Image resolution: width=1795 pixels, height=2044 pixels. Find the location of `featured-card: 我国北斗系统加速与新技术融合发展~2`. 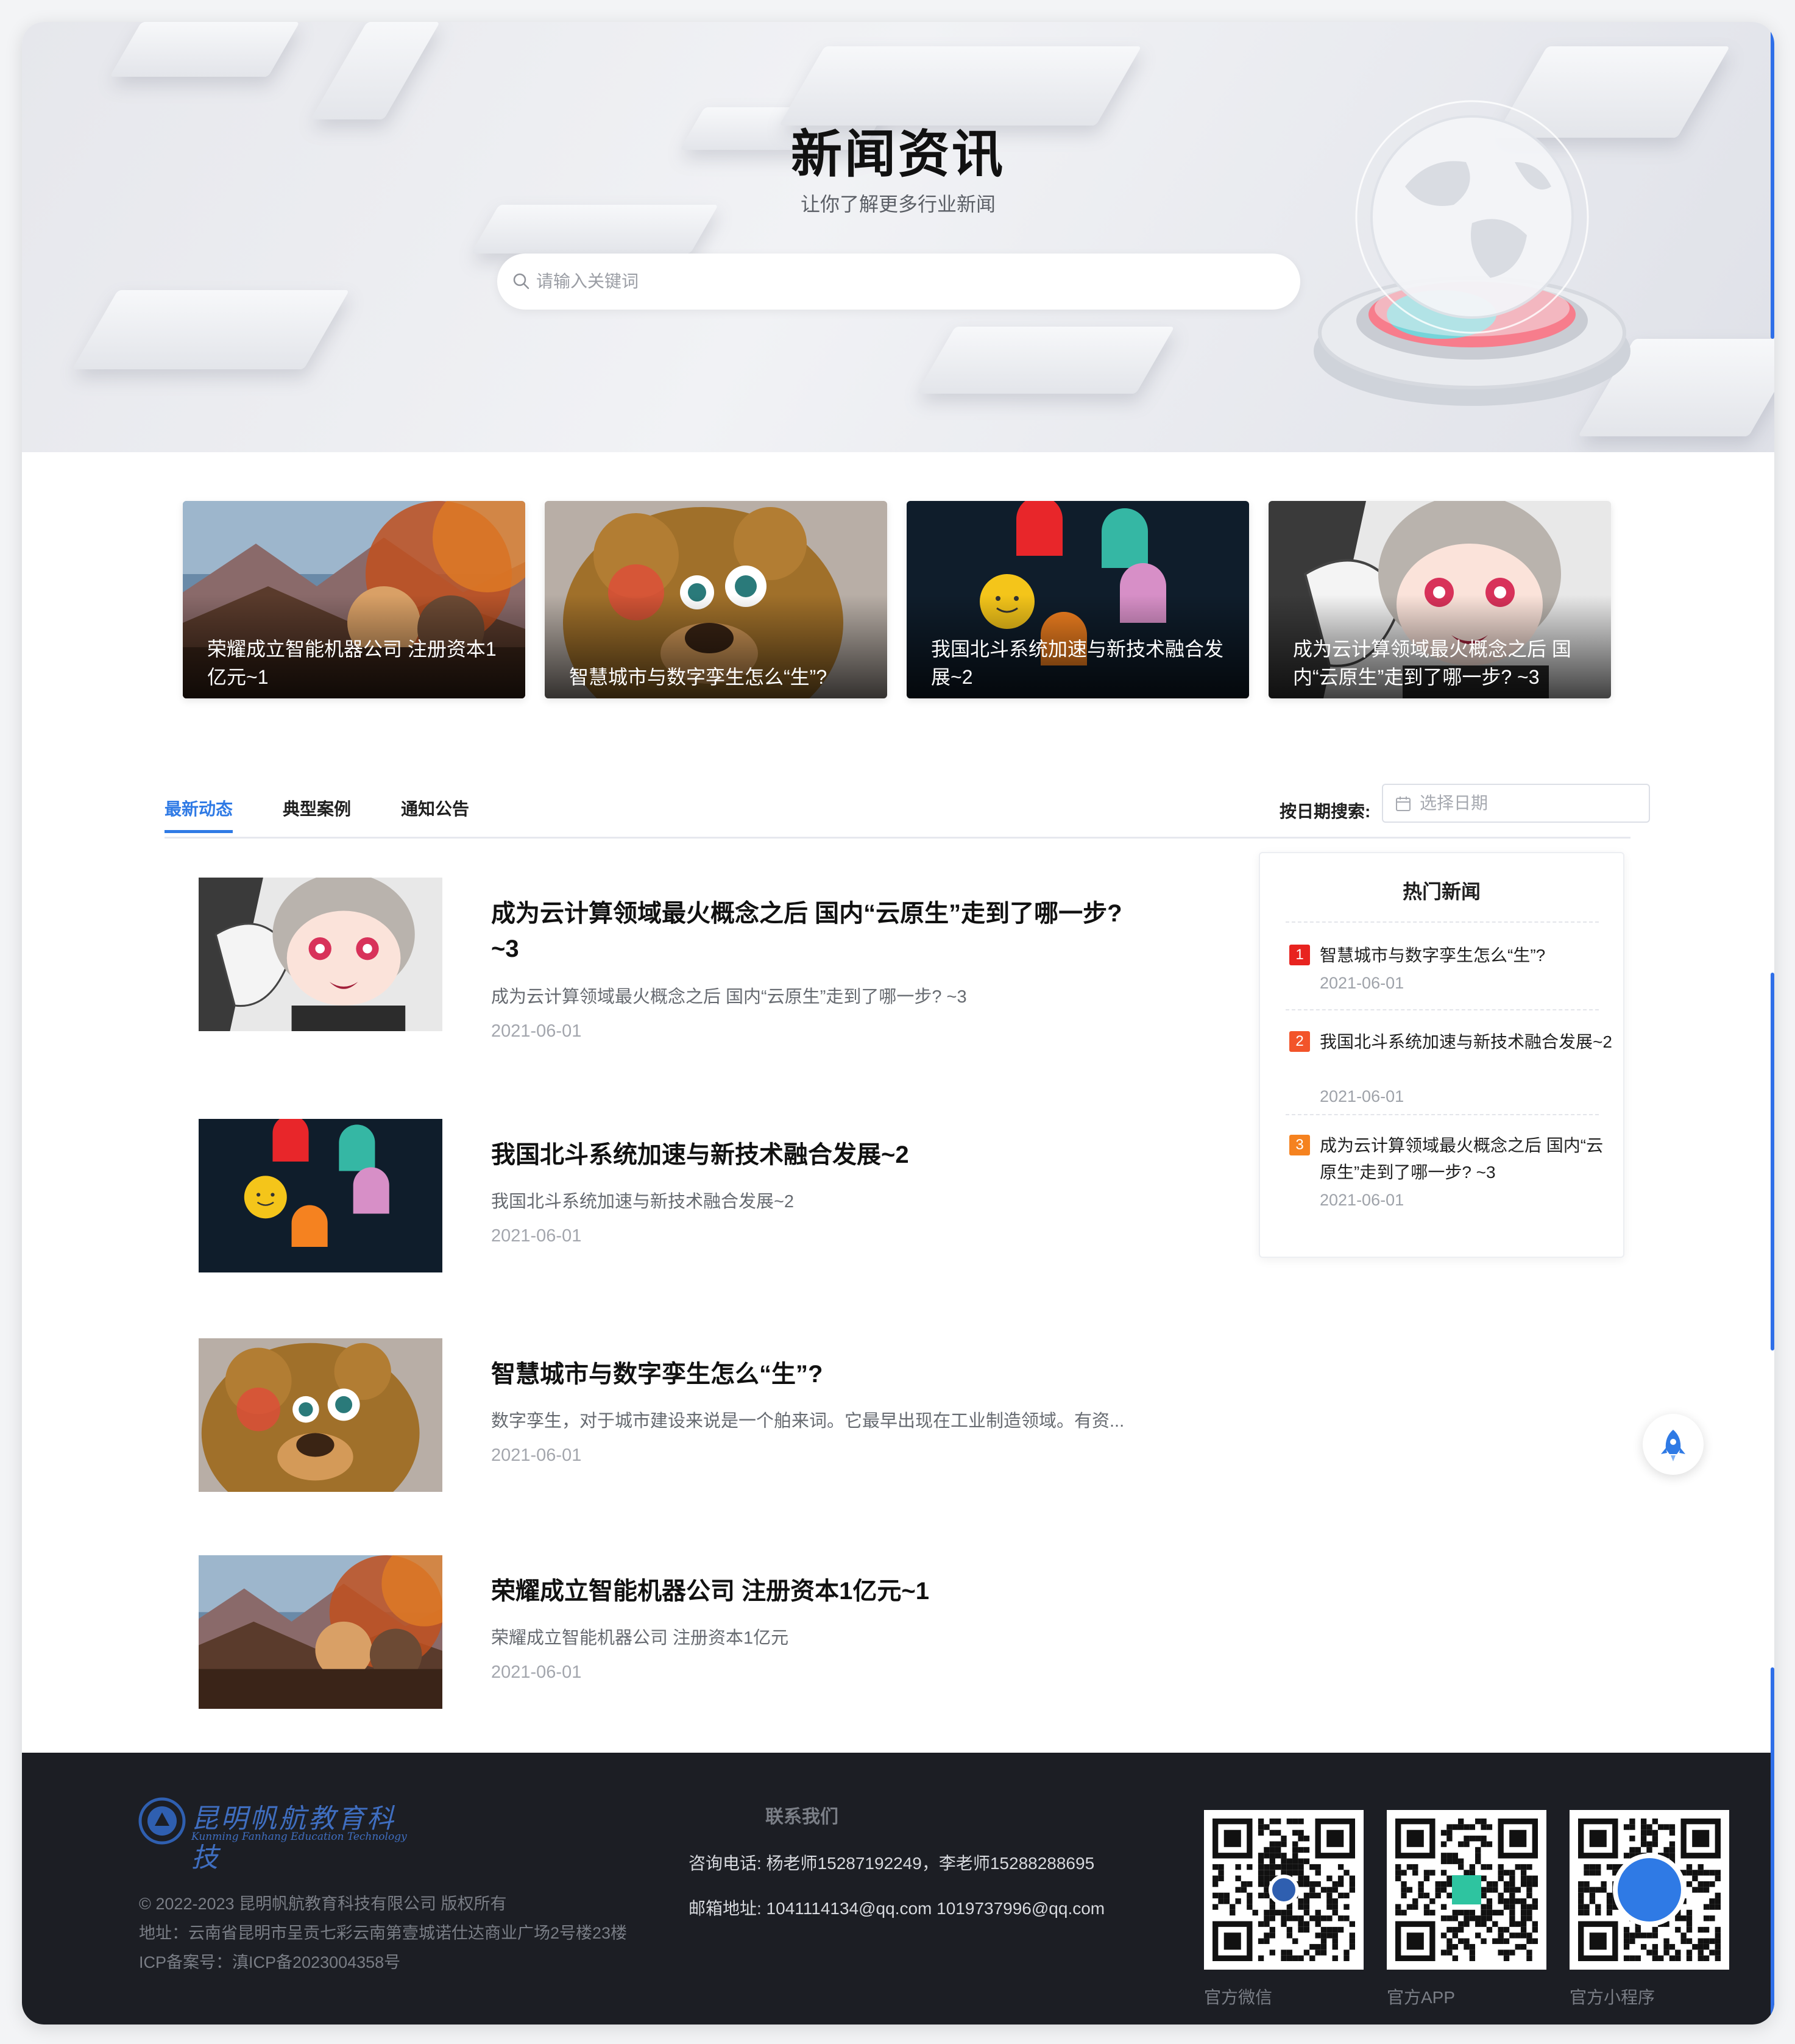

featured-card: 我国北斗系统加速与新技术融合发展~2 is located at coordinates (1078, 599).